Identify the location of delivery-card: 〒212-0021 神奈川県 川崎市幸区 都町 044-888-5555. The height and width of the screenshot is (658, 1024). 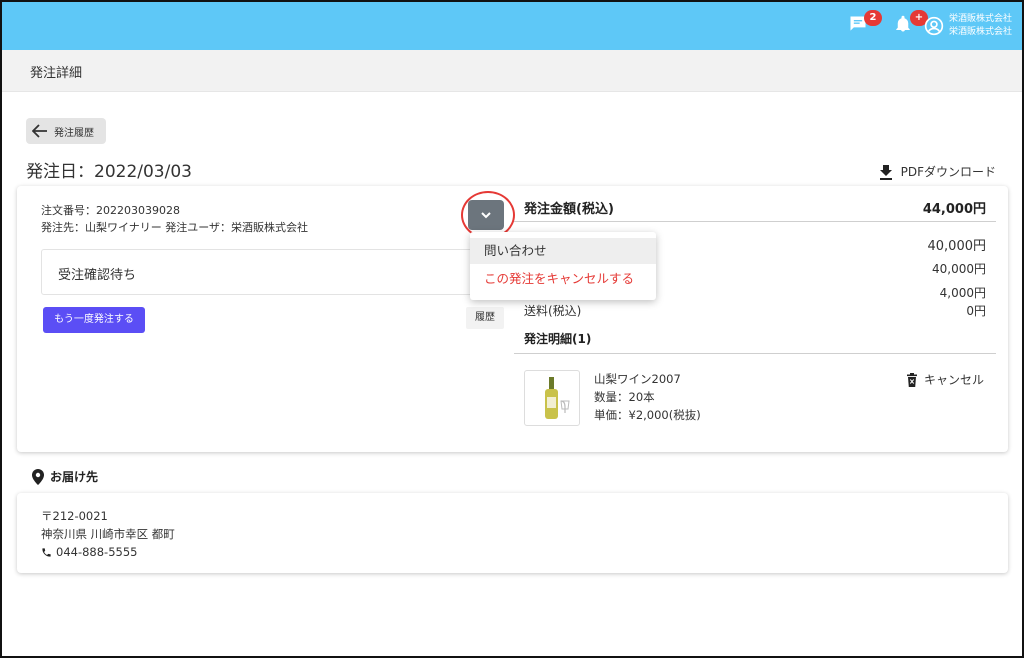
(512, 533).